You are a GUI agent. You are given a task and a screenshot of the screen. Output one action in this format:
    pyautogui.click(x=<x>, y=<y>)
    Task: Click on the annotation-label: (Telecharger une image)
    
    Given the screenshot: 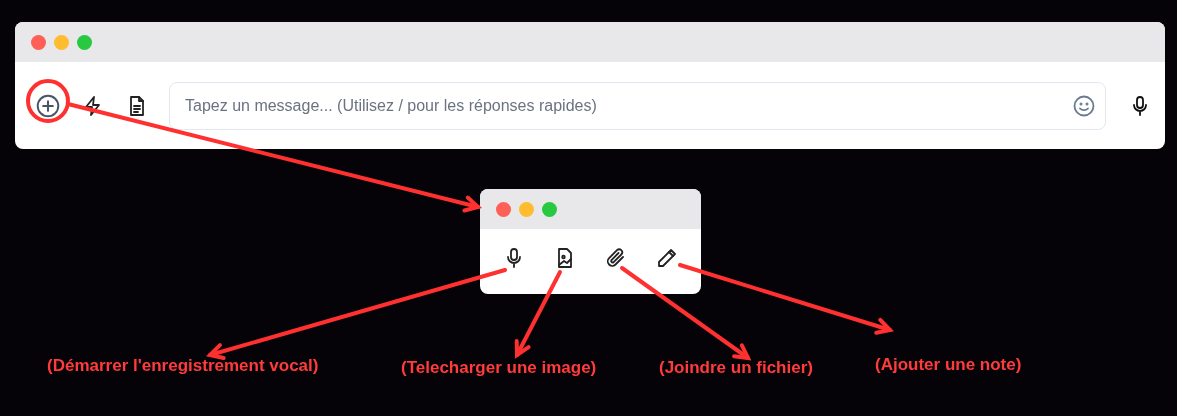 What is the action you would take?
    pyautogui.click(x=499, y=368)
    